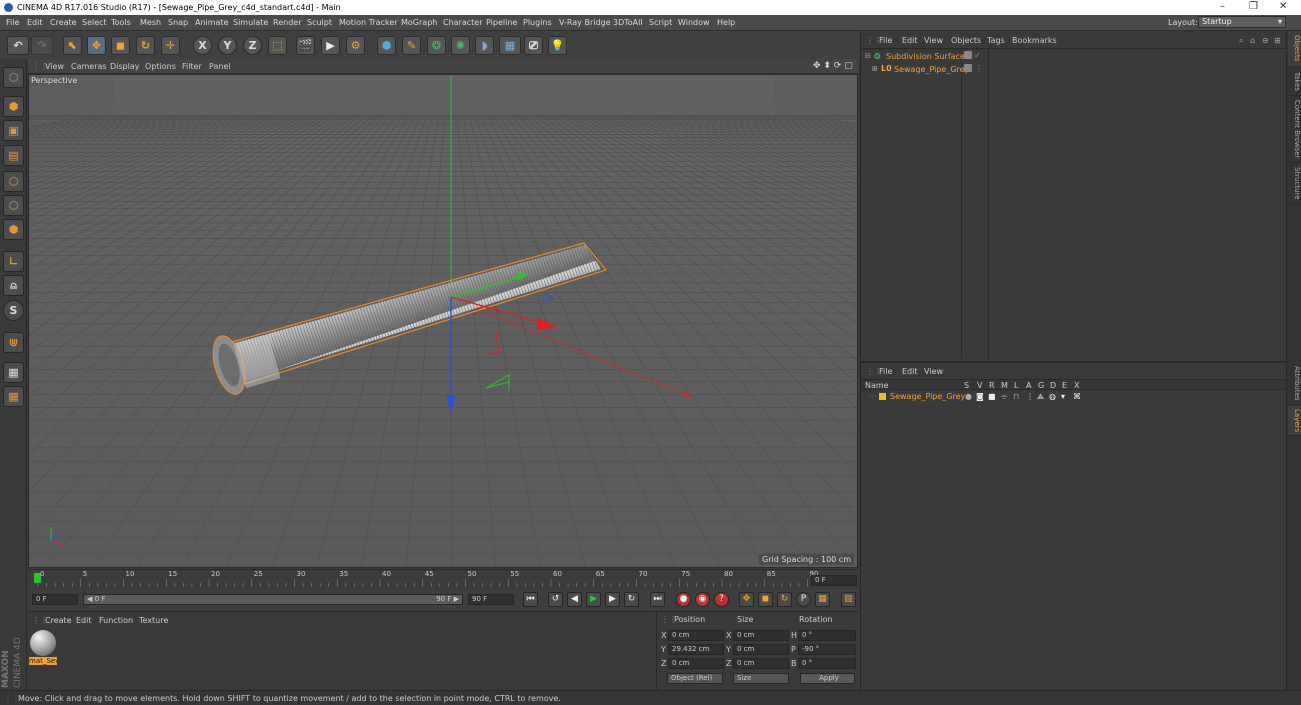  What do you see at coordinates (227, 45) in the screenshot?
I see `y-axis-icon: Y` at bounding box center [227, 45].